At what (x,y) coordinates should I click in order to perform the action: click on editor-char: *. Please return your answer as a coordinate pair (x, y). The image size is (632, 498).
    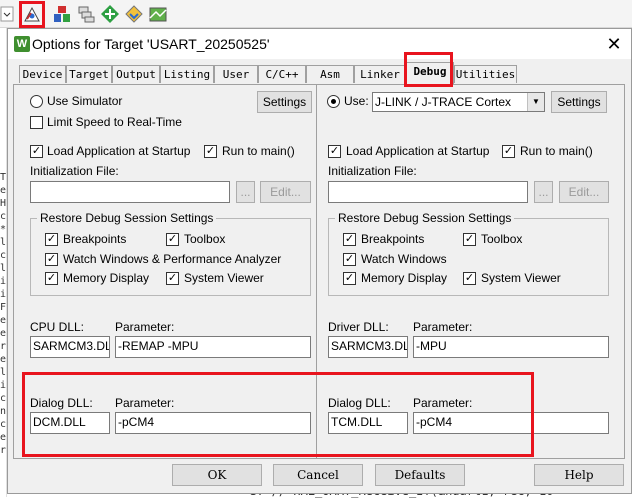
    Looking at the image, I should click on (3, 229).